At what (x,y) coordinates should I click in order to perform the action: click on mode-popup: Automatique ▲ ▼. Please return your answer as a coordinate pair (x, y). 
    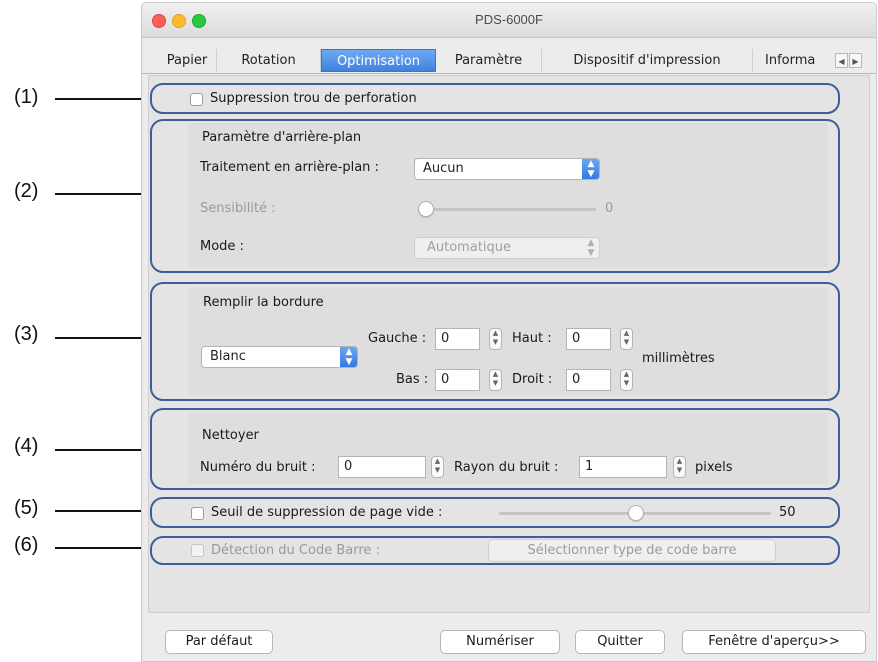
    Looking at the image, I should click on (507, 248).